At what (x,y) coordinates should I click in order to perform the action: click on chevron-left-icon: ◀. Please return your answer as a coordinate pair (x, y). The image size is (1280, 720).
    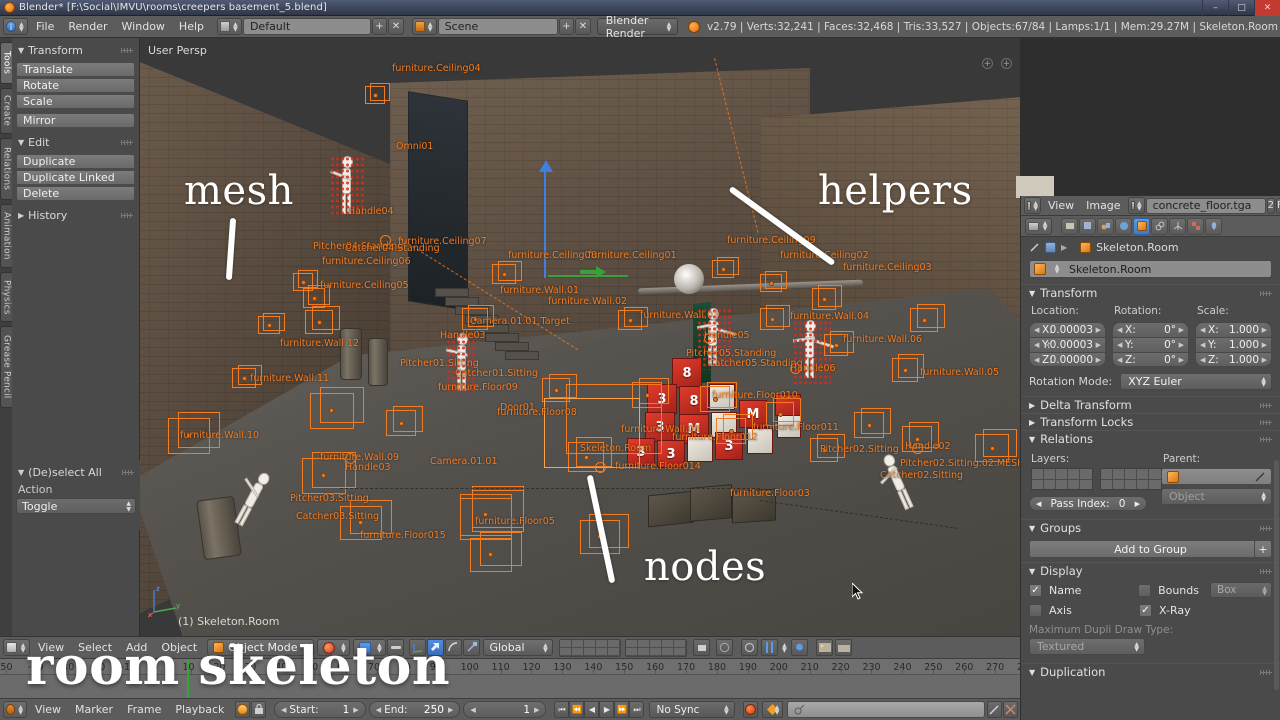
    Looking at the image, I should click on (472, 710).